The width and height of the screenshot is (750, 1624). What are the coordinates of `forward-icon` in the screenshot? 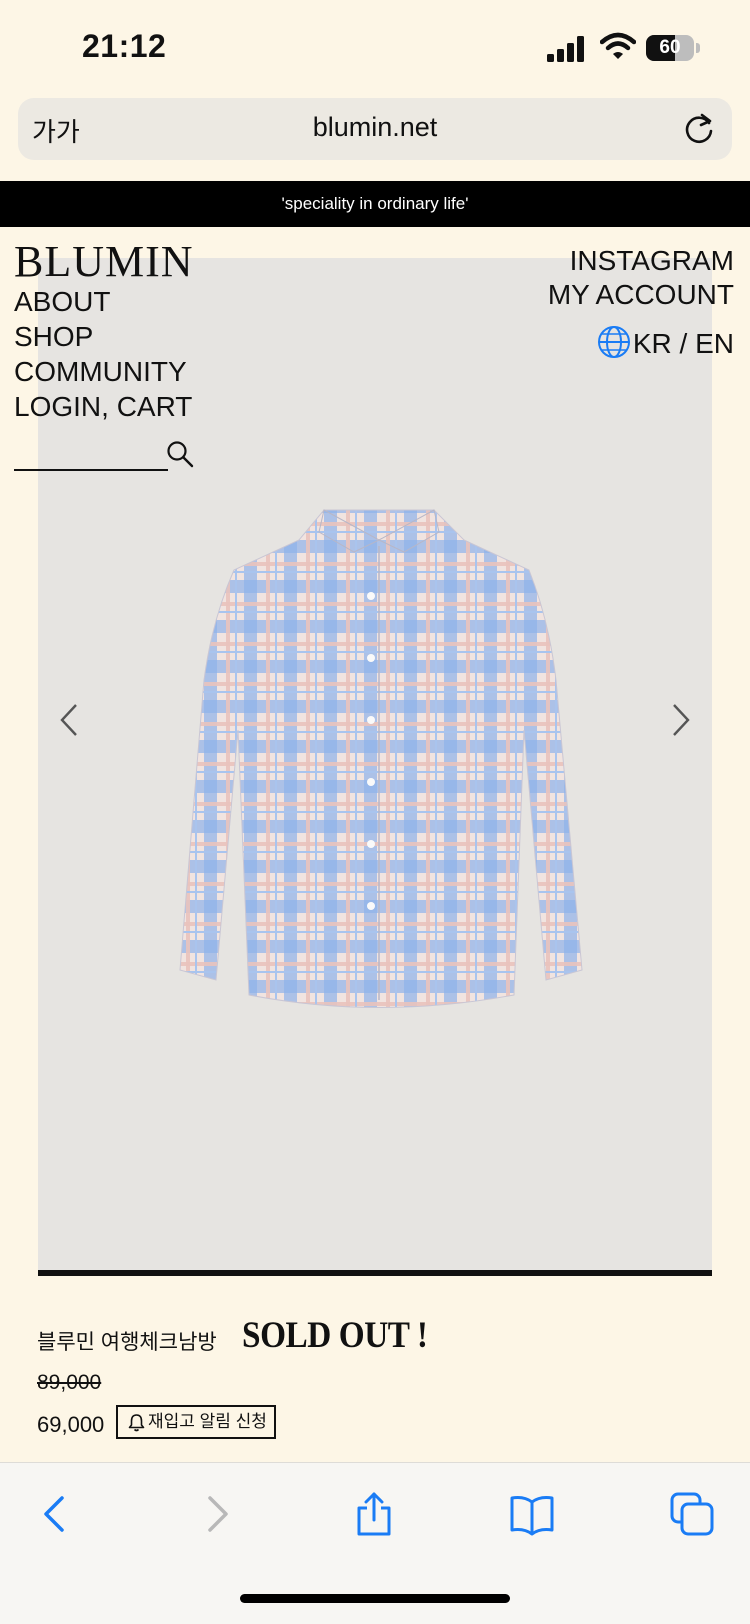 It's located at (218, 1514).